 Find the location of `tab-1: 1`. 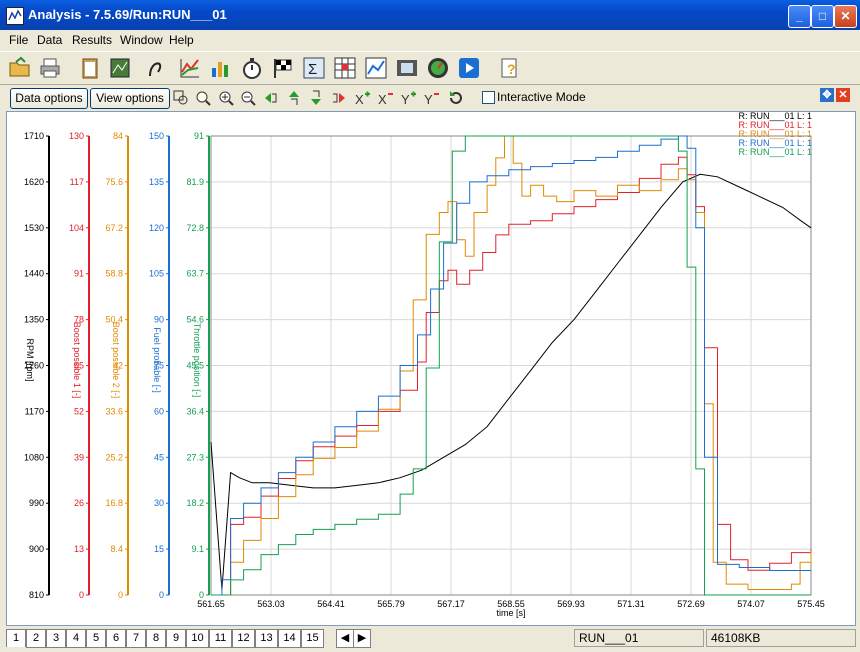

tab-1: 1 is located at coordinates (16, 638).